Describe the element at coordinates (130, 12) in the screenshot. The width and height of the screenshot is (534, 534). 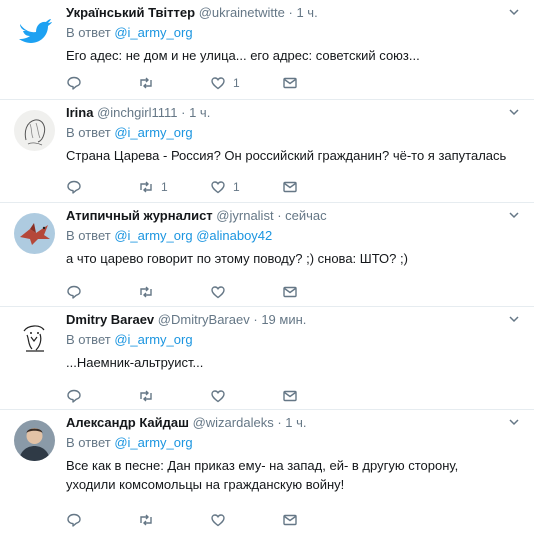
I see `author-name: Український Твіттер` at that location.